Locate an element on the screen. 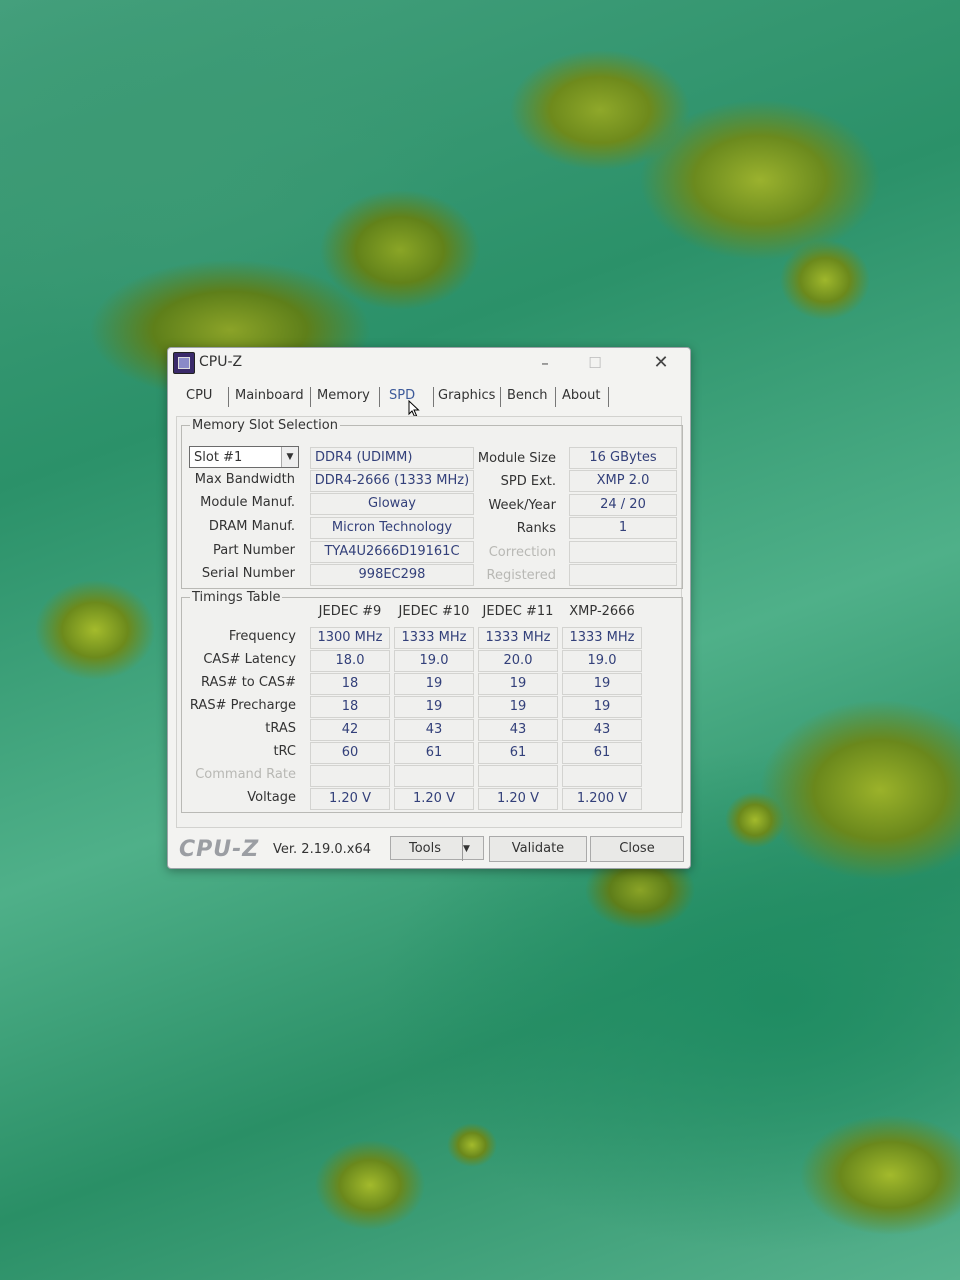 The height and width of the screenshot is (1280, 960). part-number-label: Part Number is located at coordinates (253, 550).